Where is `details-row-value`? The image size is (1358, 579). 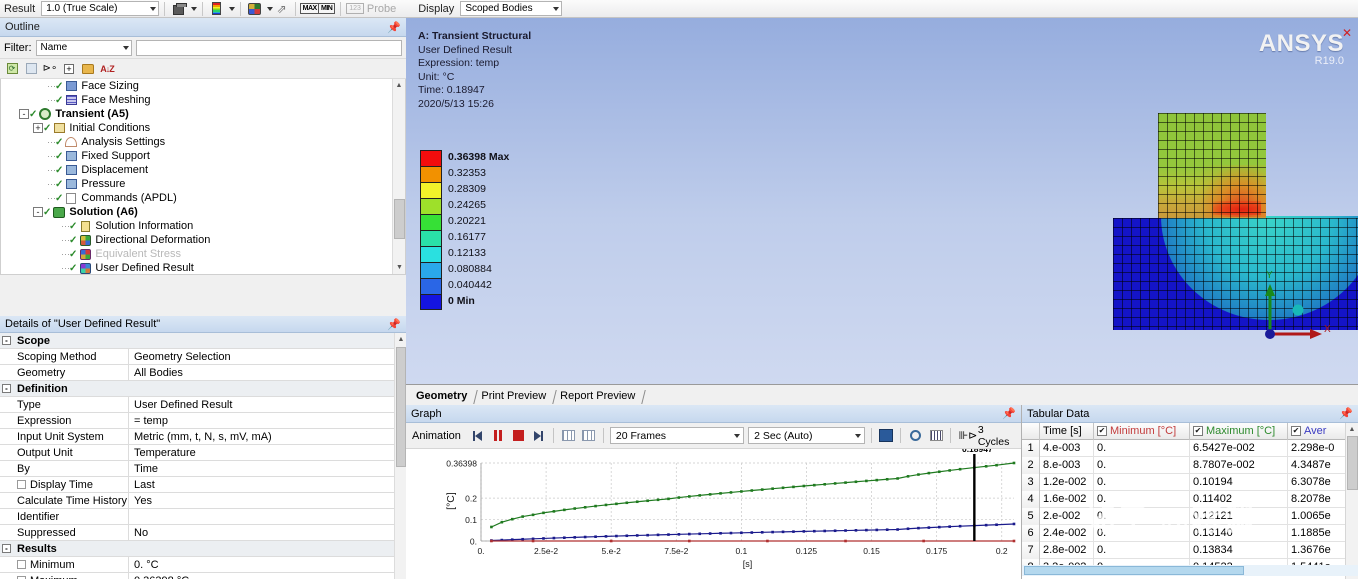
details-row-value is located at coordinates (261, 516).